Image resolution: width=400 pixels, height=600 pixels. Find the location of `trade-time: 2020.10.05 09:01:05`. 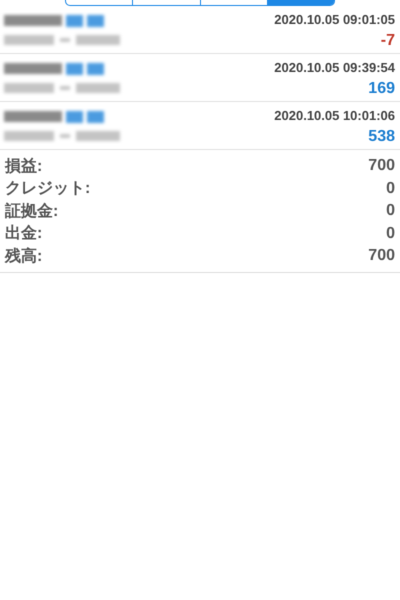

trade-time: 2020.10.05 09:01:05 is located at coordinates (334, 20).